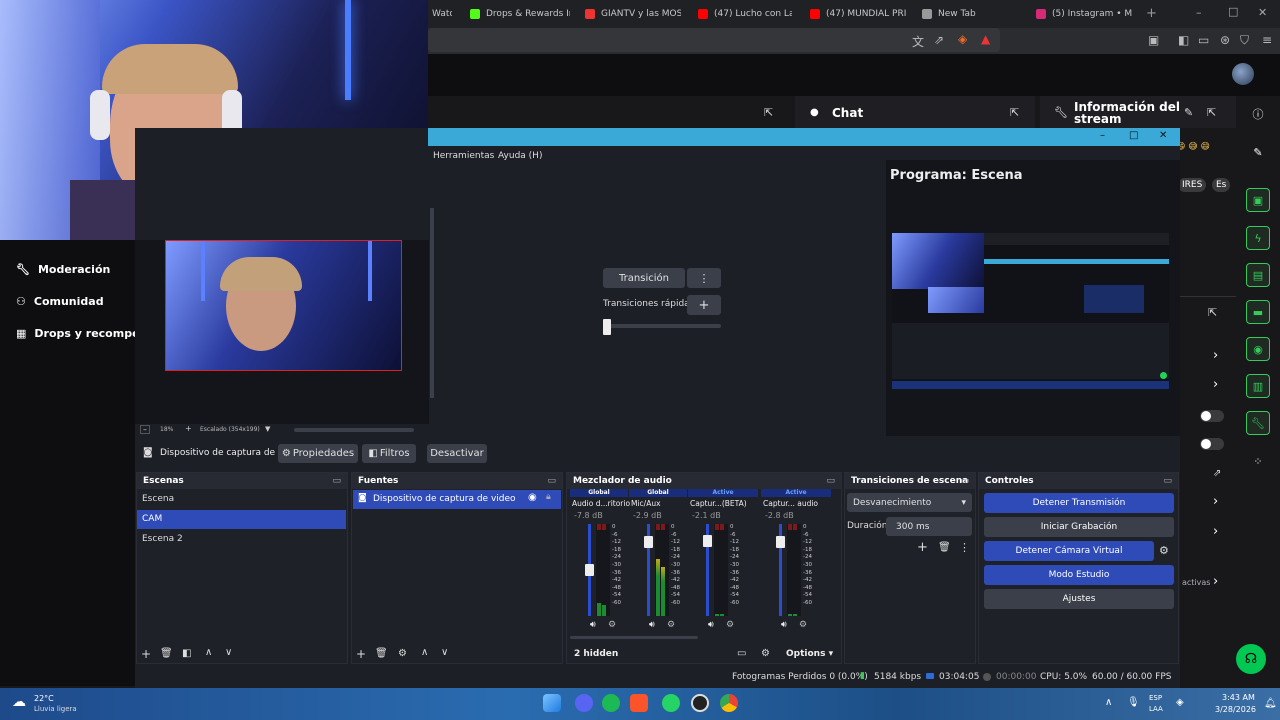  What do you see at coordinates (985, 39) in the screenshot?
I see `brave-rewards-icon: ▲` at bounding box center [985, 39].